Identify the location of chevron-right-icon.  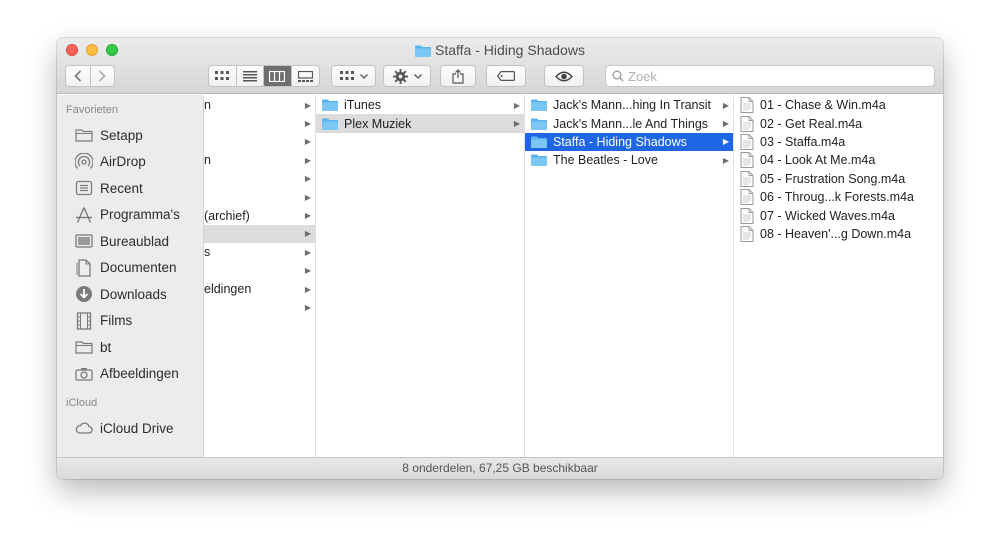
(102, 76).